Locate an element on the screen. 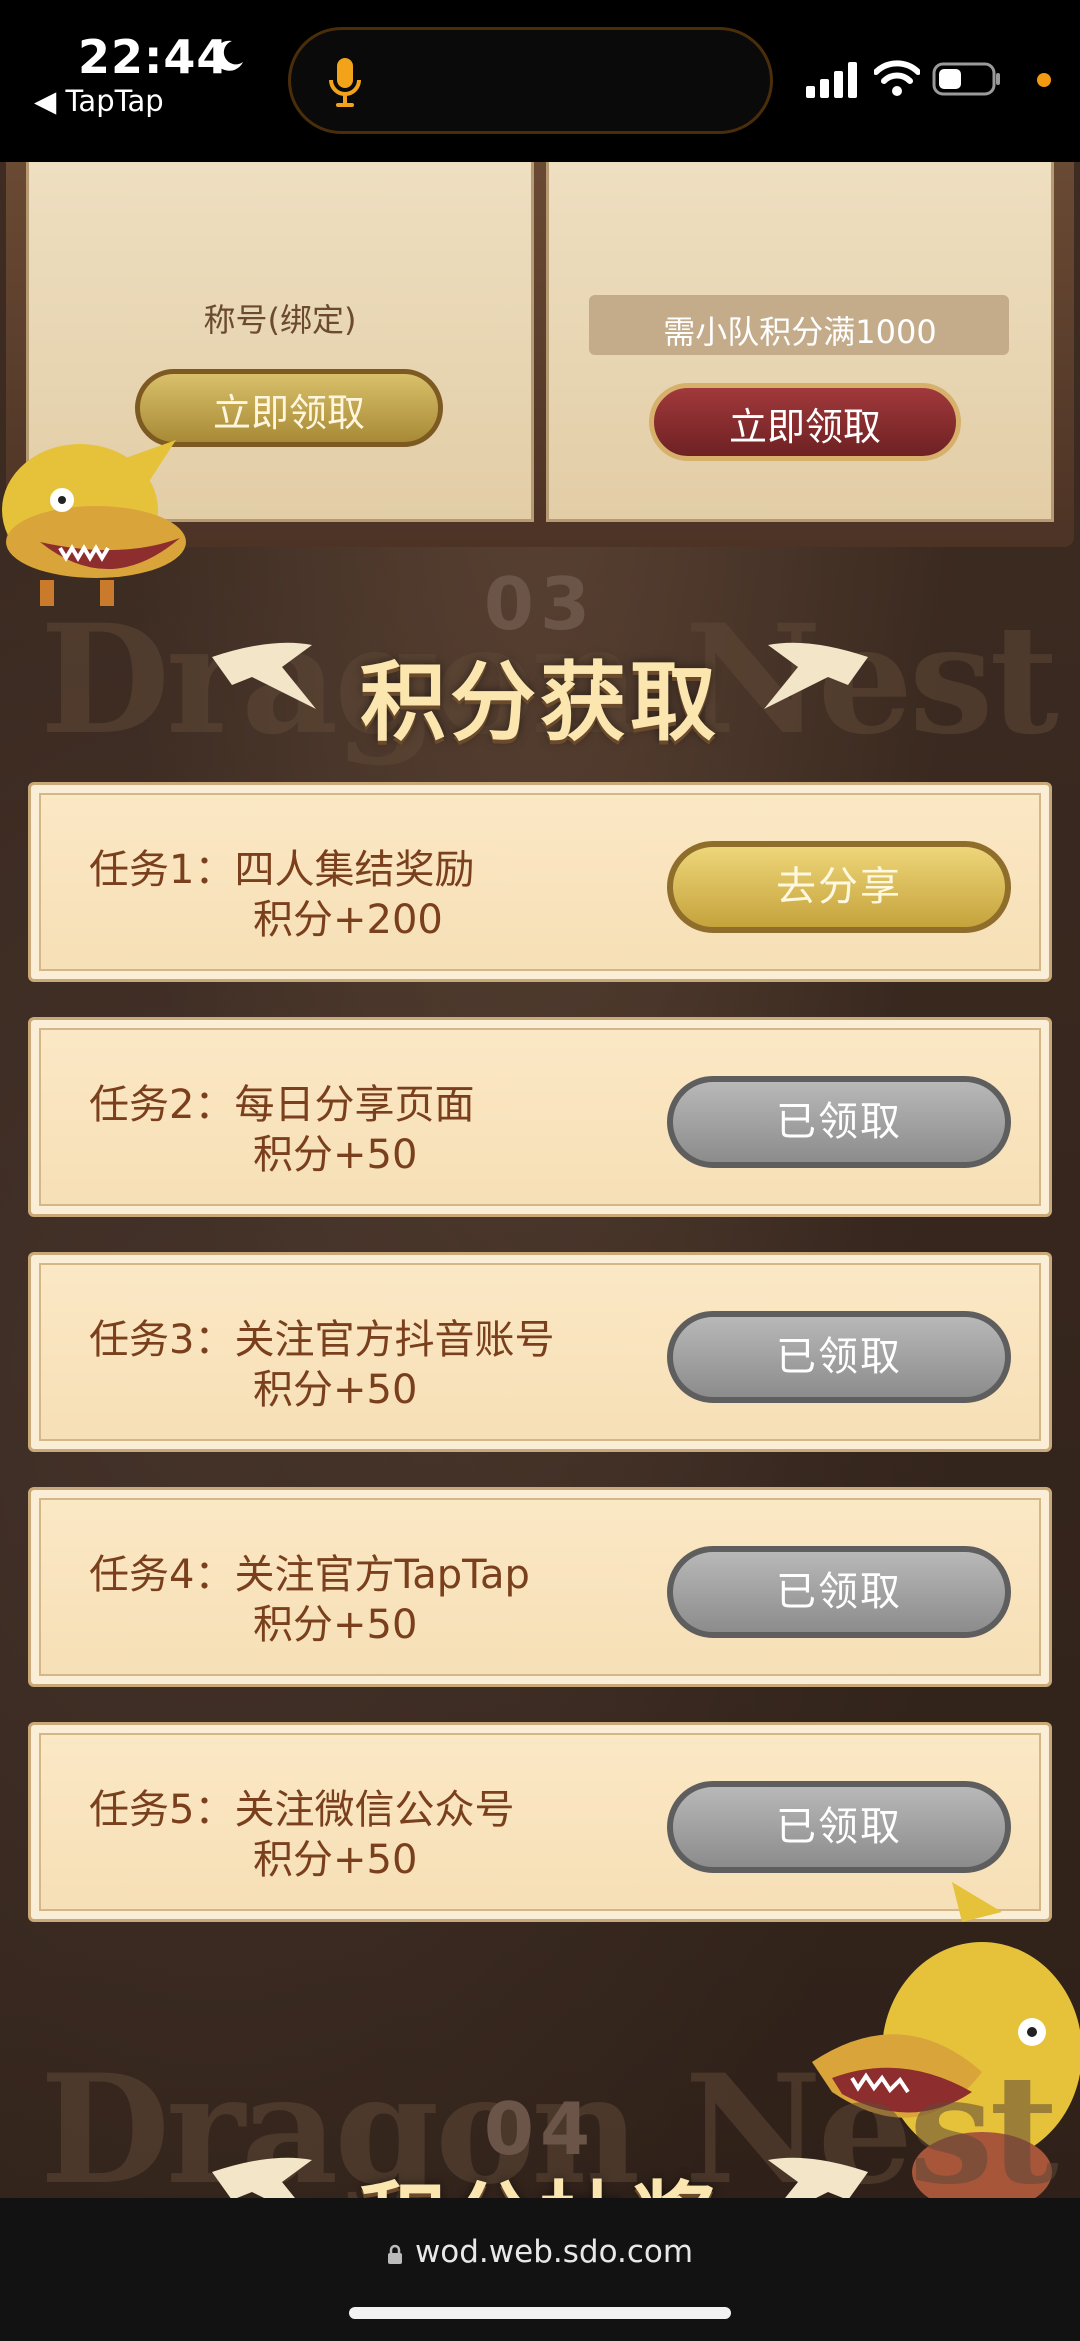 The width and height of the screenshot is (1080, 2341). task-card-4: 任务4：关注官方TapTap 积分+50 已领取 is located at coordinates (540, 1587).